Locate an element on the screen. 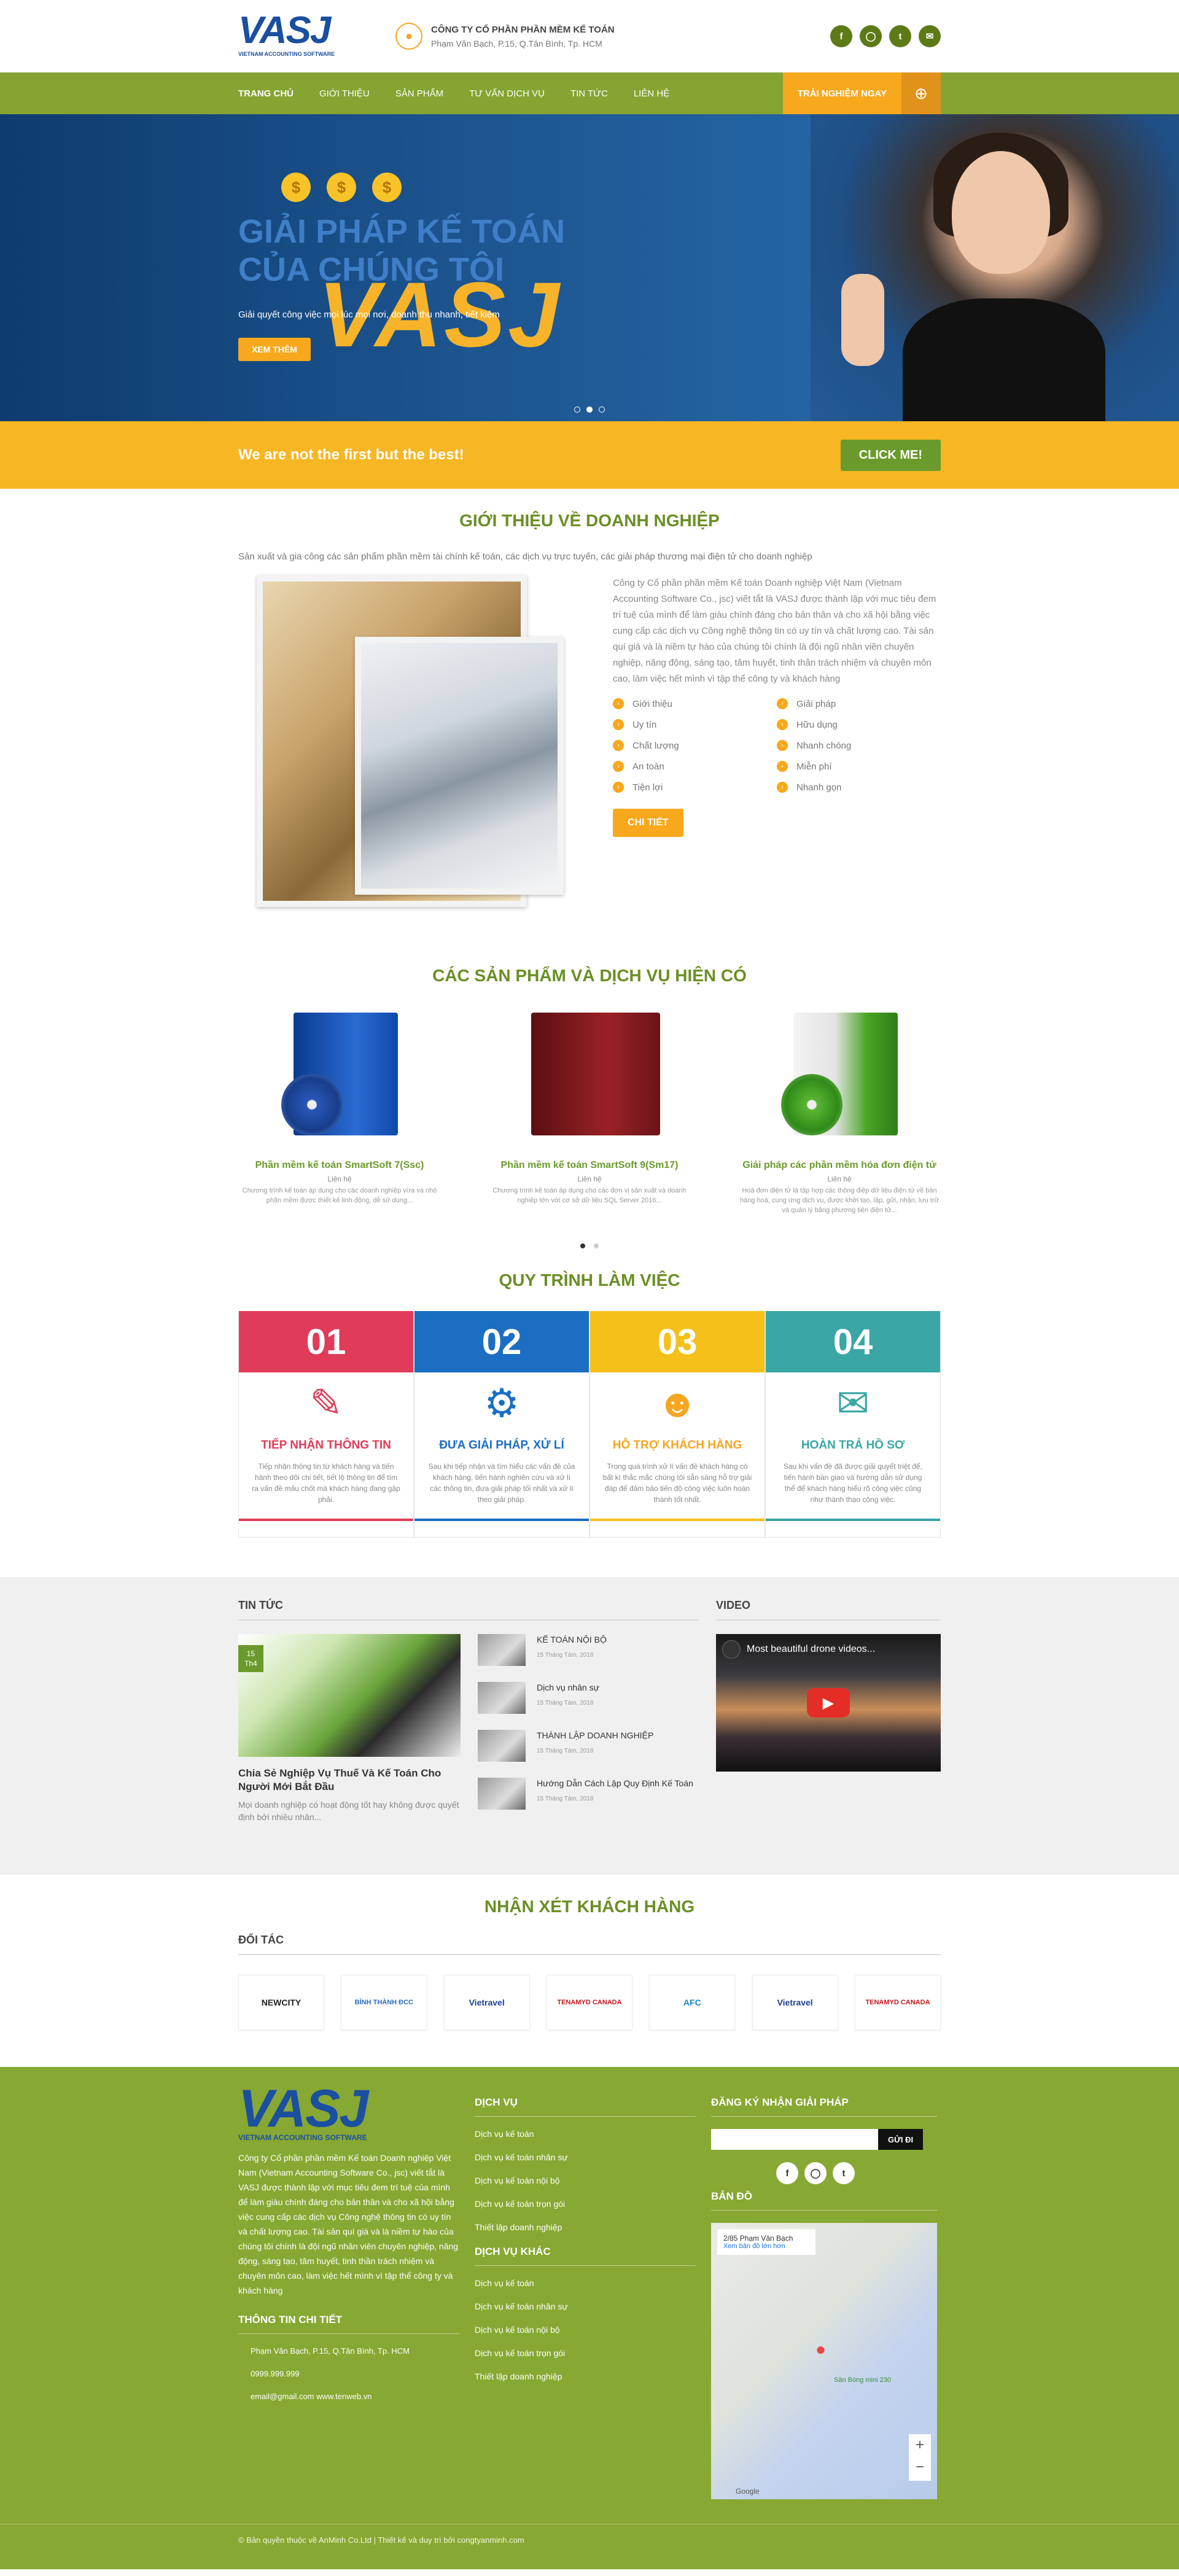  nav-item-home: TRANG CHỦ is located at coordinates (266, 93).